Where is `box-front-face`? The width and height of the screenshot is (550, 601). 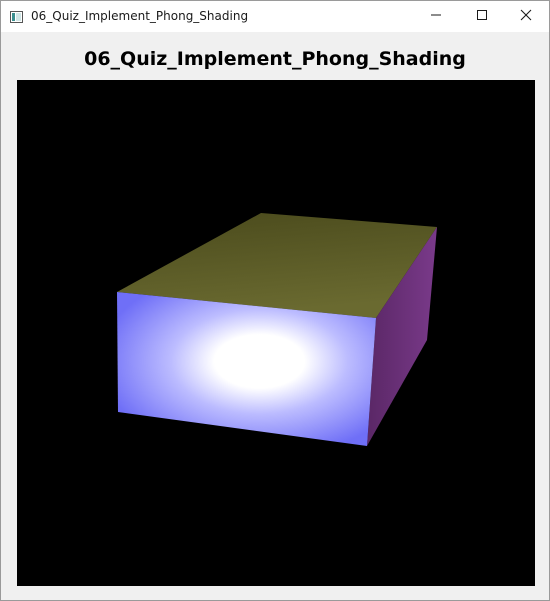 box-front-face is located at coordinates (246, 369).